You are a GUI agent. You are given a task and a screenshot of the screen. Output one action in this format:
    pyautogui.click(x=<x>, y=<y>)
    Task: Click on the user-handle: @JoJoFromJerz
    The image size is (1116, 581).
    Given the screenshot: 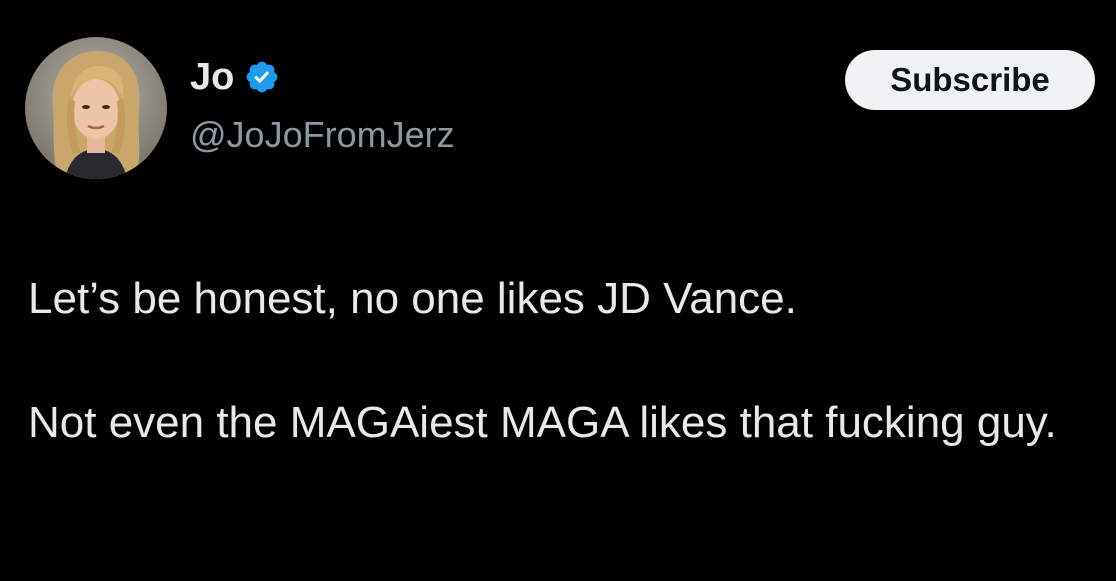 What is the action you would take?
    pyautogui.click(x=322, y=134)
    